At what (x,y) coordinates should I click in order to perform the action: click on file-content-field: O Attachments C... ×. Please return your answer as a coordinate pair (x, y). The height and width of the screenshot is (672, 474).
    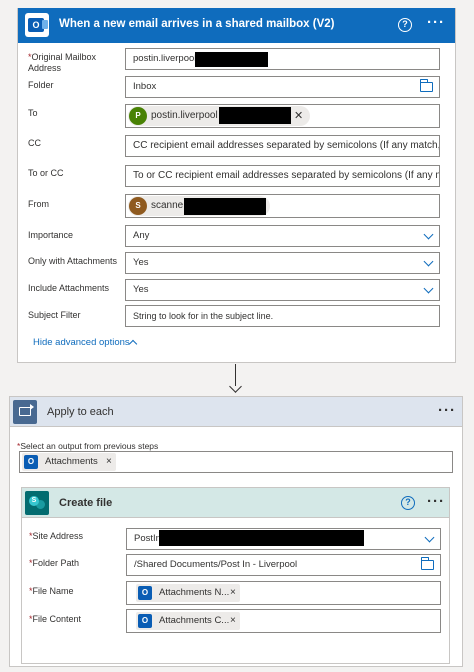
    Looking at the image, I should click on (283, 621).